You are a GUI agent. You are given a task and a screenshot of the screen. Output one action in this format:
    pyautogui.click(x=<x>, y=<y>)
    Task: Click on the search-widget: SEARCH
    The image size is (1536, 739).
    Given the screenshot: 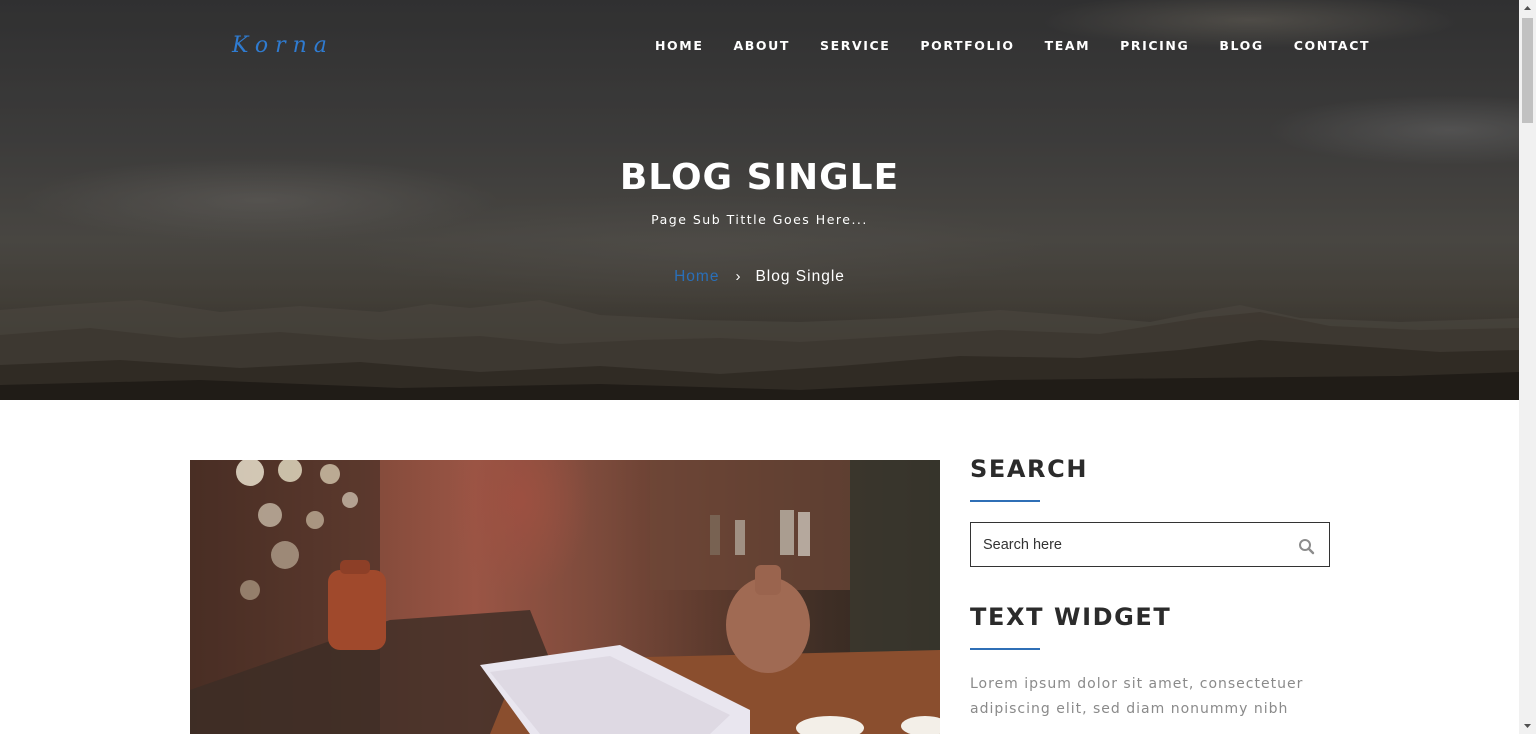 What is the action you would take?
    pyautogui.click(x=1150, y=511)
    